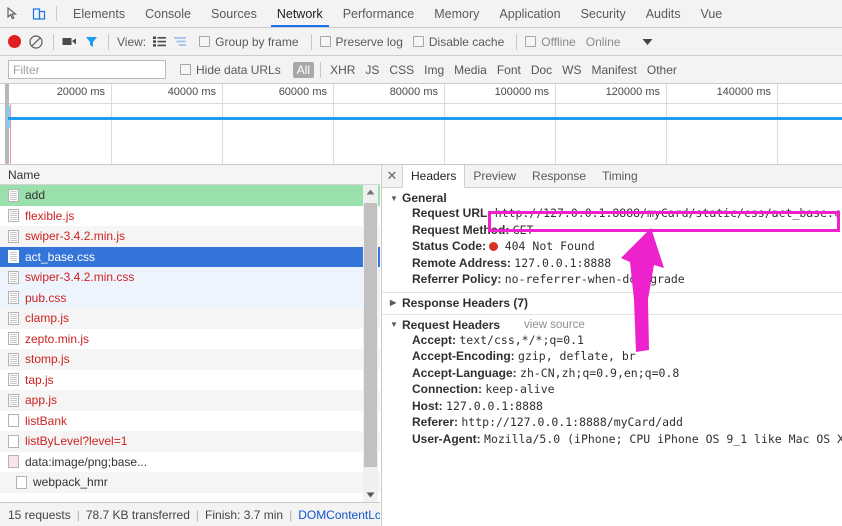 This screenshot has height=526, width=842. Describe the element at coordinates (342, 70) in the screenshot. I see `filter-type-xhr: XHR` at that location.